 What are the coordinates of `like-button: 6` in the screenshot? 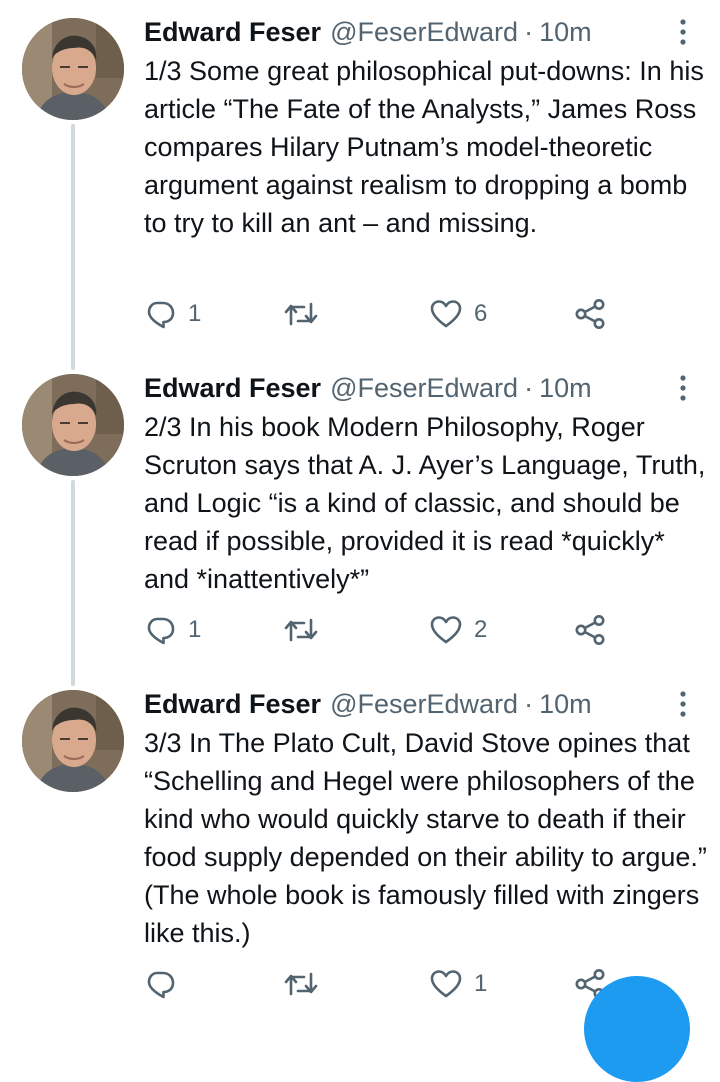 It's located at (458, 314).